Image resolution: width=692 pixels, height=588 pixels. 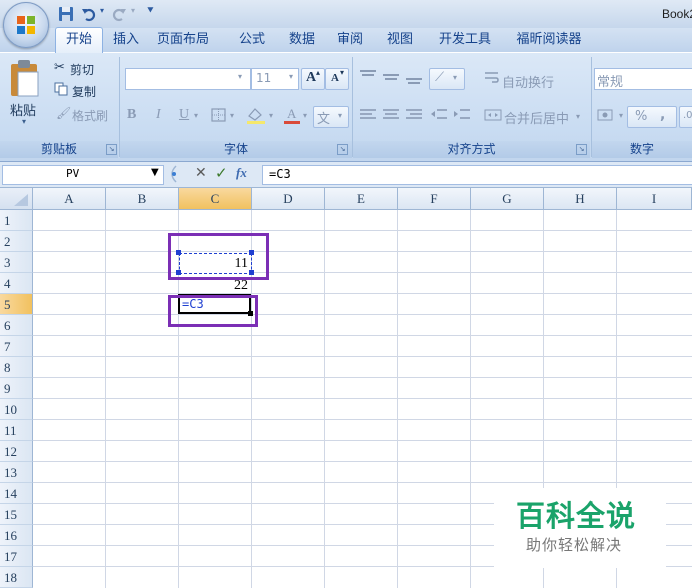 What do you see at coordinates (219, 115) in the screenshot?
I see `border-icon` at bounding box center [219, 115].